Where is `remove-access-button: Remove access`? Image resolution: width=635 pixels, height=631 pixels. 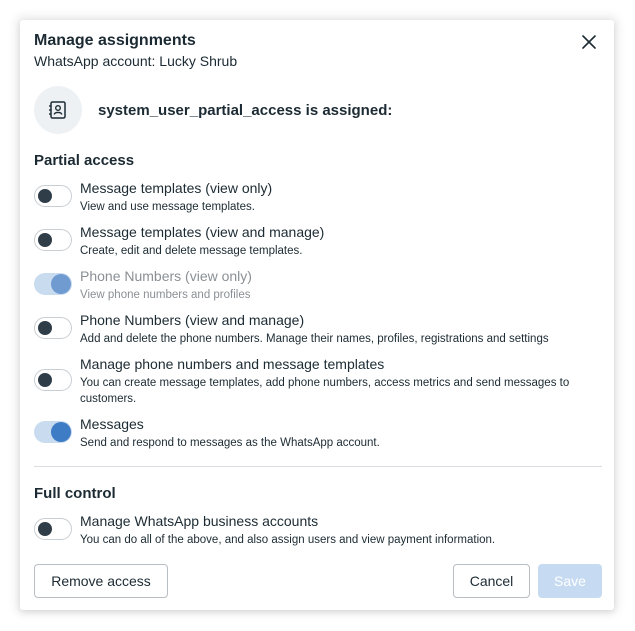
remove-access-button: Remove access is located at coordinates (101, 581).